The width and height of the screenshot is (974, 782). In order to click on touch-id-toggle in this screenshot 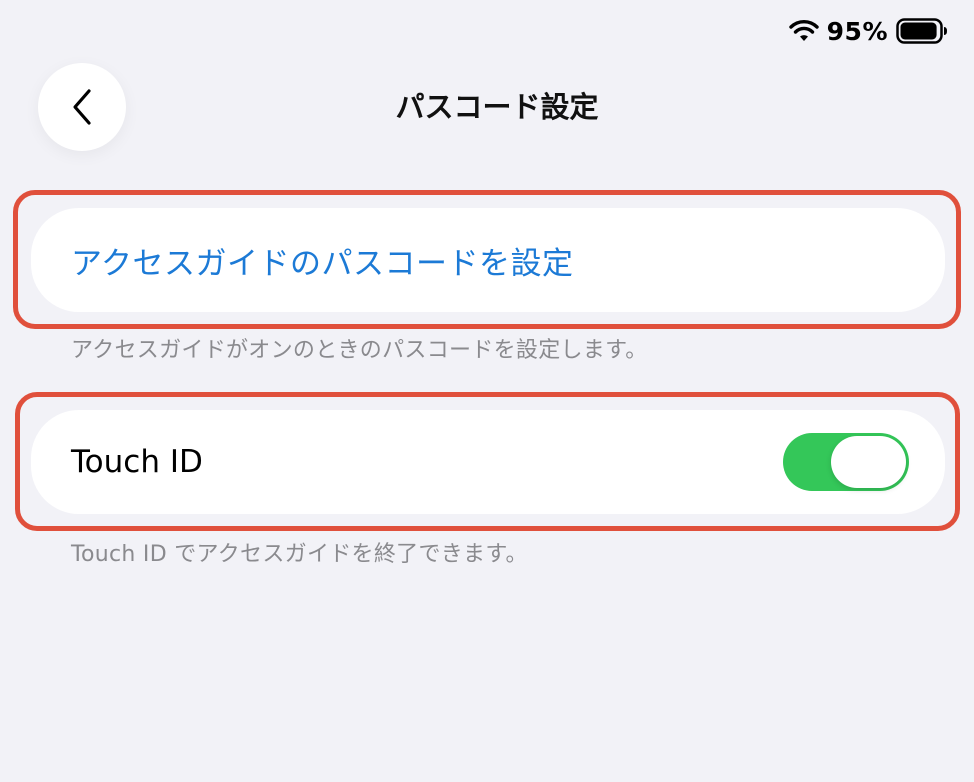, I will do `click(846, 462)`.